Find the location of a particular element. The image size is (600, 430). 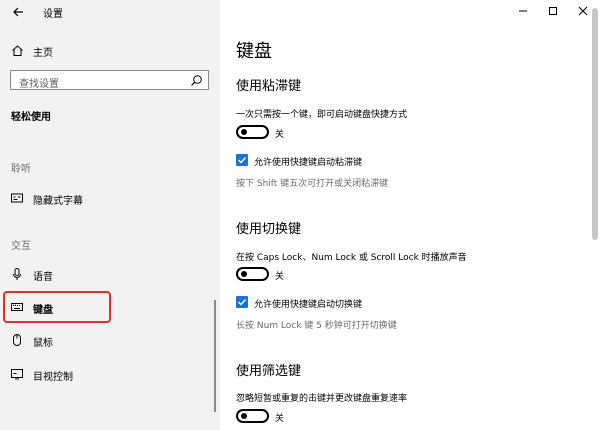

search-placeholder: 查找设置 is located at coordinates (39, 84).